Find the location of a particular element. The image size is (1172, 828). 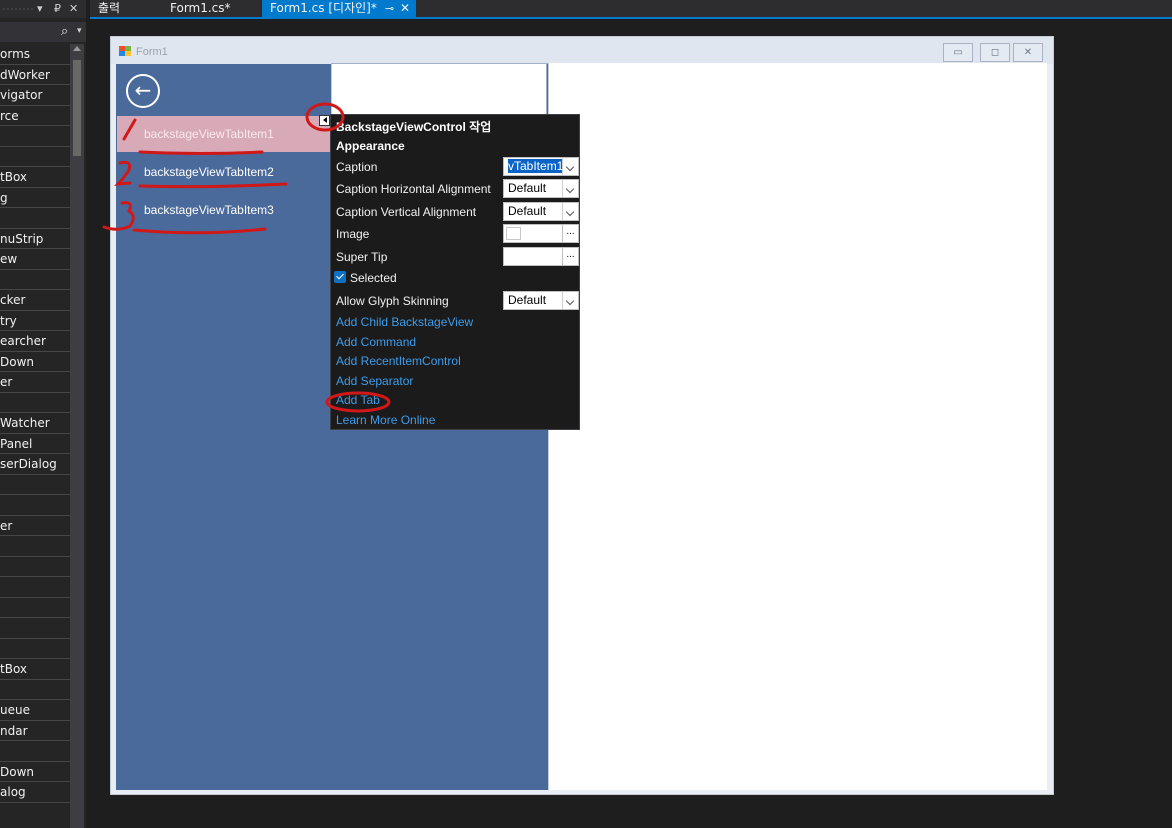

toolbox-item: Watcher is located at coordinates (35, 423).